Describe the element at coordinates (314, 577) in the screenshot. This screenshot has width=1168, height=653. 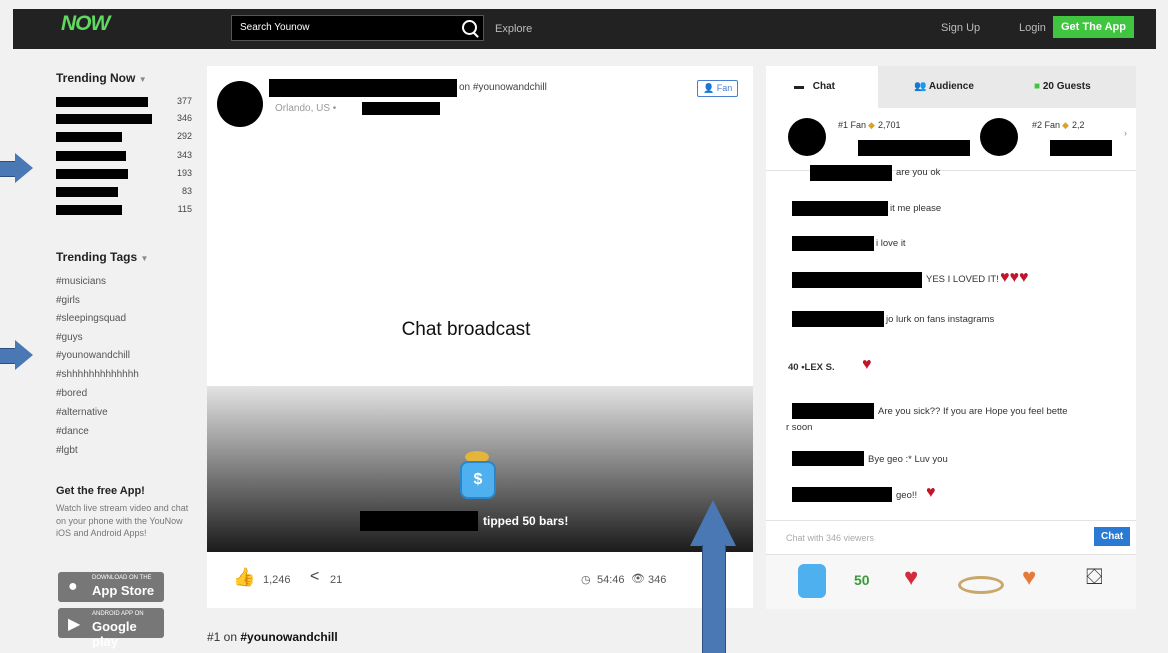
I see `share-icon: <` at that location.